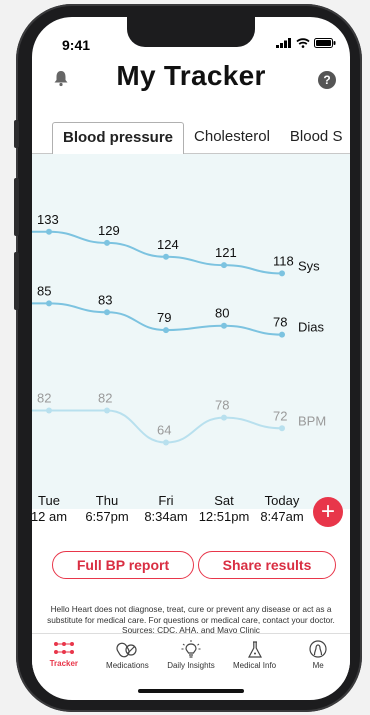 The width and height of the screenshot is (370, 715). What do you see at coordinates (191, 649) in the screenshot?
I see `lightbulb-icon` at bounding box center [191, 649].